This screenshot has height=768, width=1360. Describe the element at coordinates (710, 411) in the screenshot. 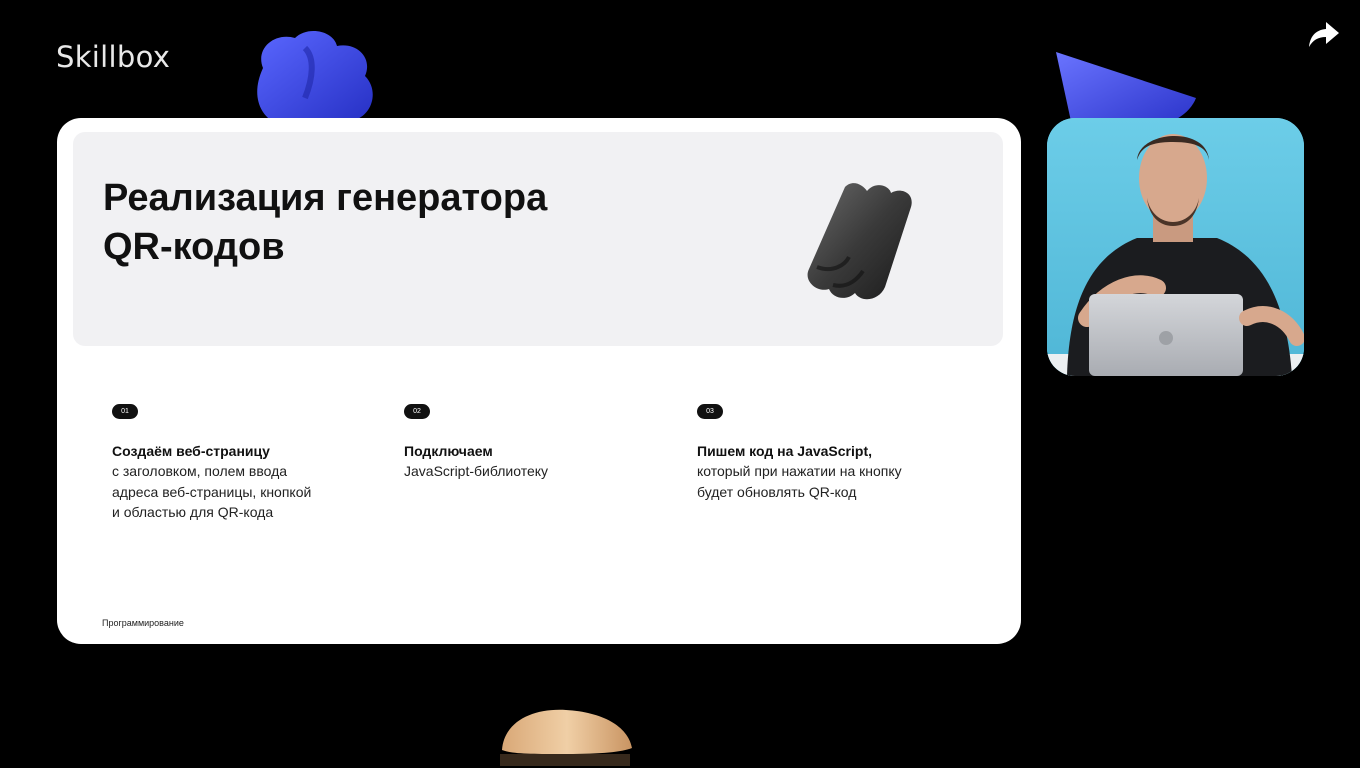

I see `step-3-number-badge: 03` at that location.